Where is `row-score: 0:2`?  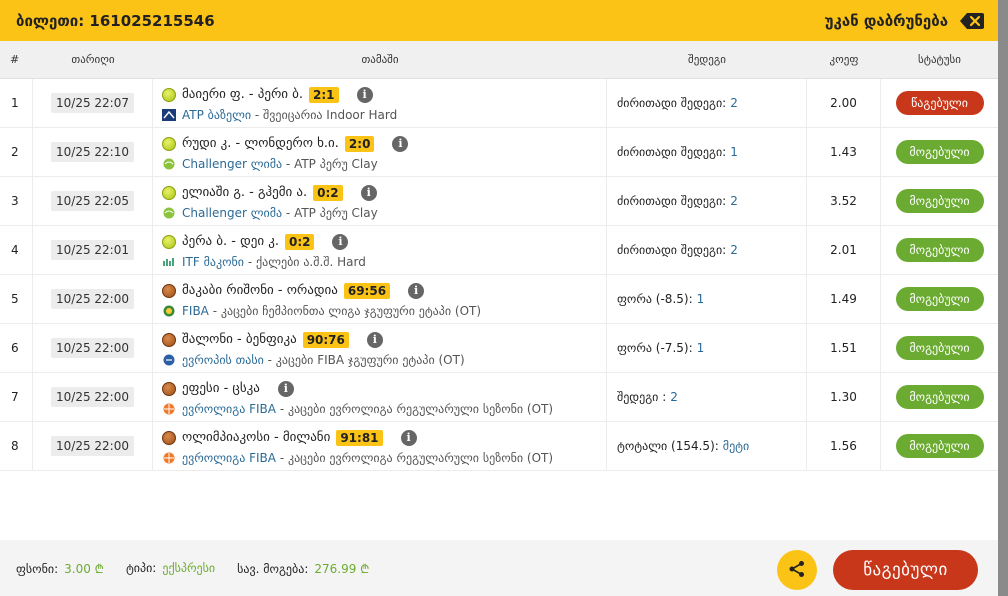 row-score: 0:2 is located at coordinates (299, 241).